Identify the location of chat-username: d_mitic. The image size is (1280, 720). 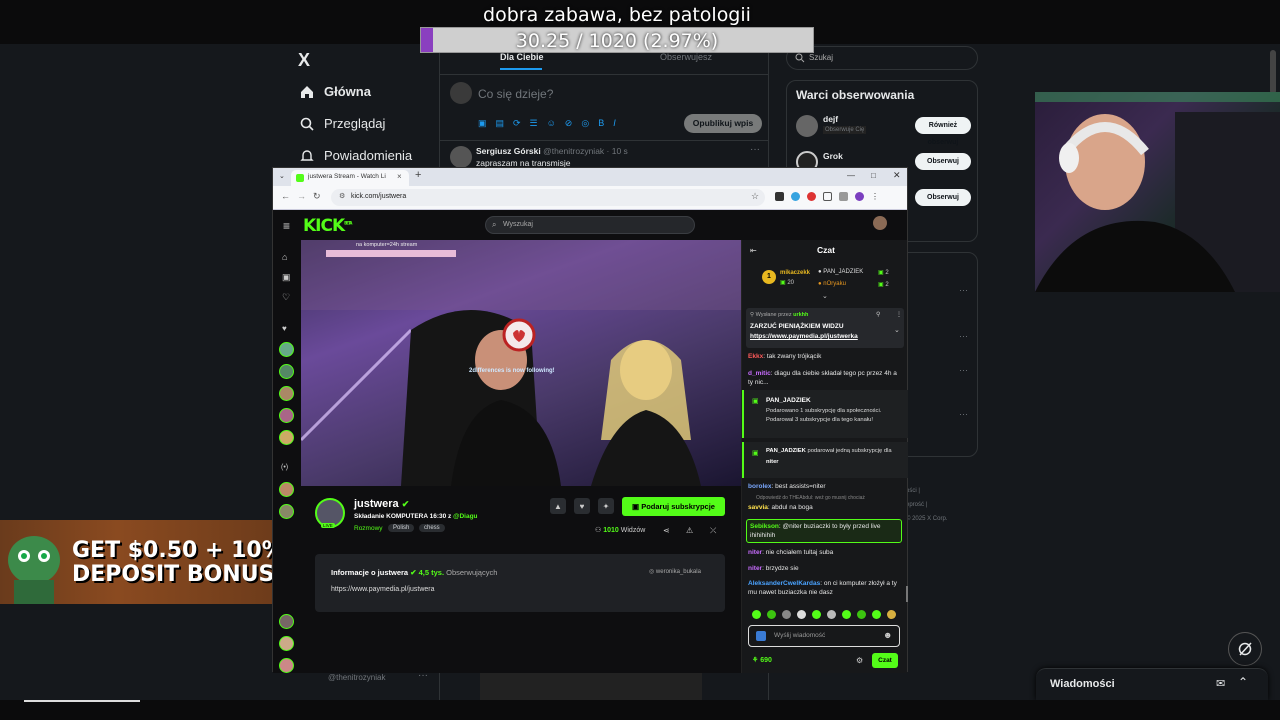
(759, 373).